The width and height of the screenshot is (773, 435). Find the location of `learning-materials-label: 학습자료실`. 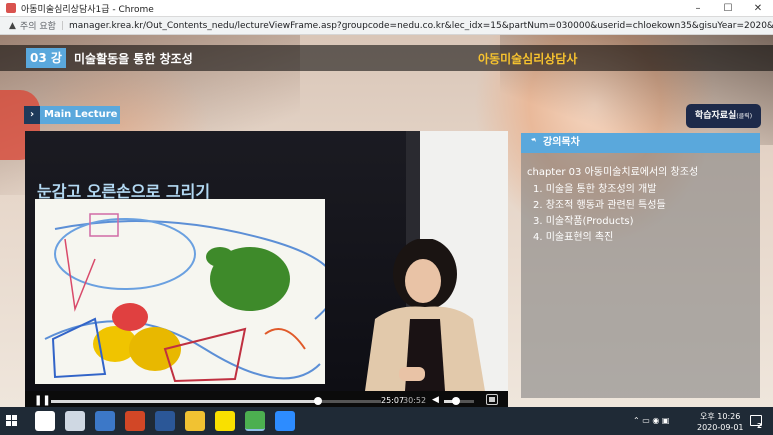

learning-materials-label: 학습자료실 is located at coordinates (715, 116).